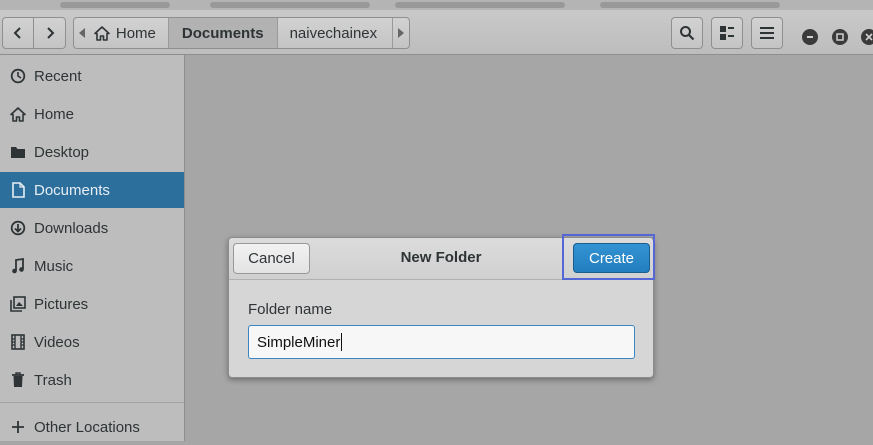 Image resolution: width=873 pixels, height=445 pixels. I want to click on breadcrumb-naivechainex: naivechainex, so click(336, 33).